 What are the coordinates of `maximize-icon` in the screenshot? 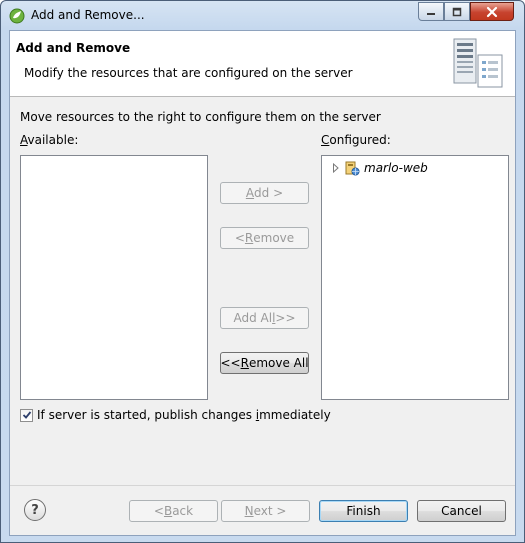 It's located at (457, 11).